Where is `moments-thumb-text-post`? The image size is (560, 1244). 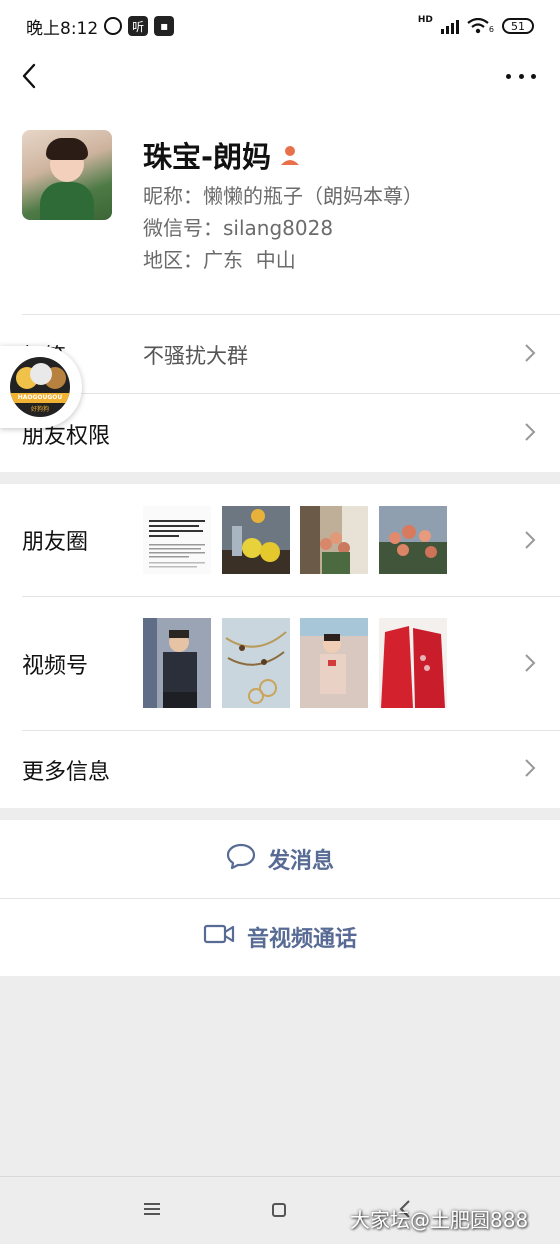 moments-thumb-text-post is located at coordinates (177, 540).